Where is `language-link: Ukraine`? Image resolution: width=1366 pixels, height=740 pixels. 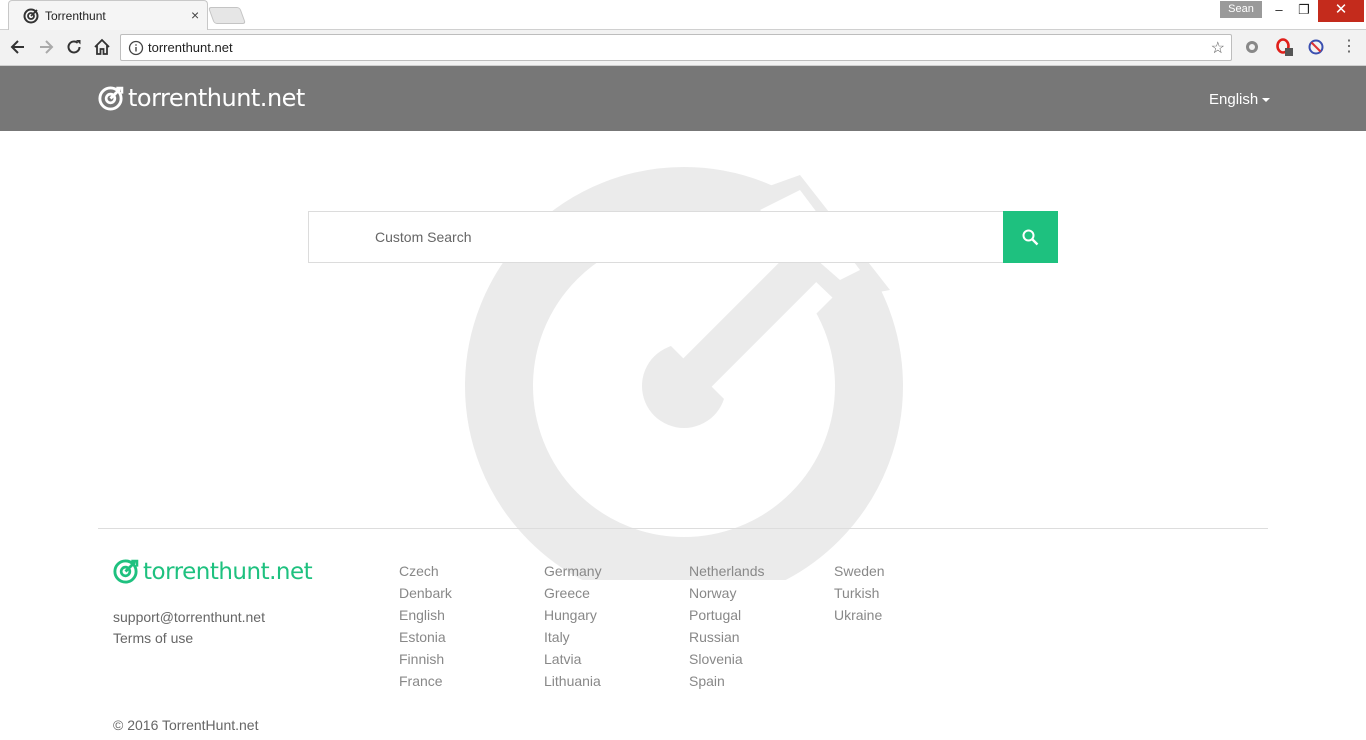 language-link: Ukraine is located at coordinates (859, 617).